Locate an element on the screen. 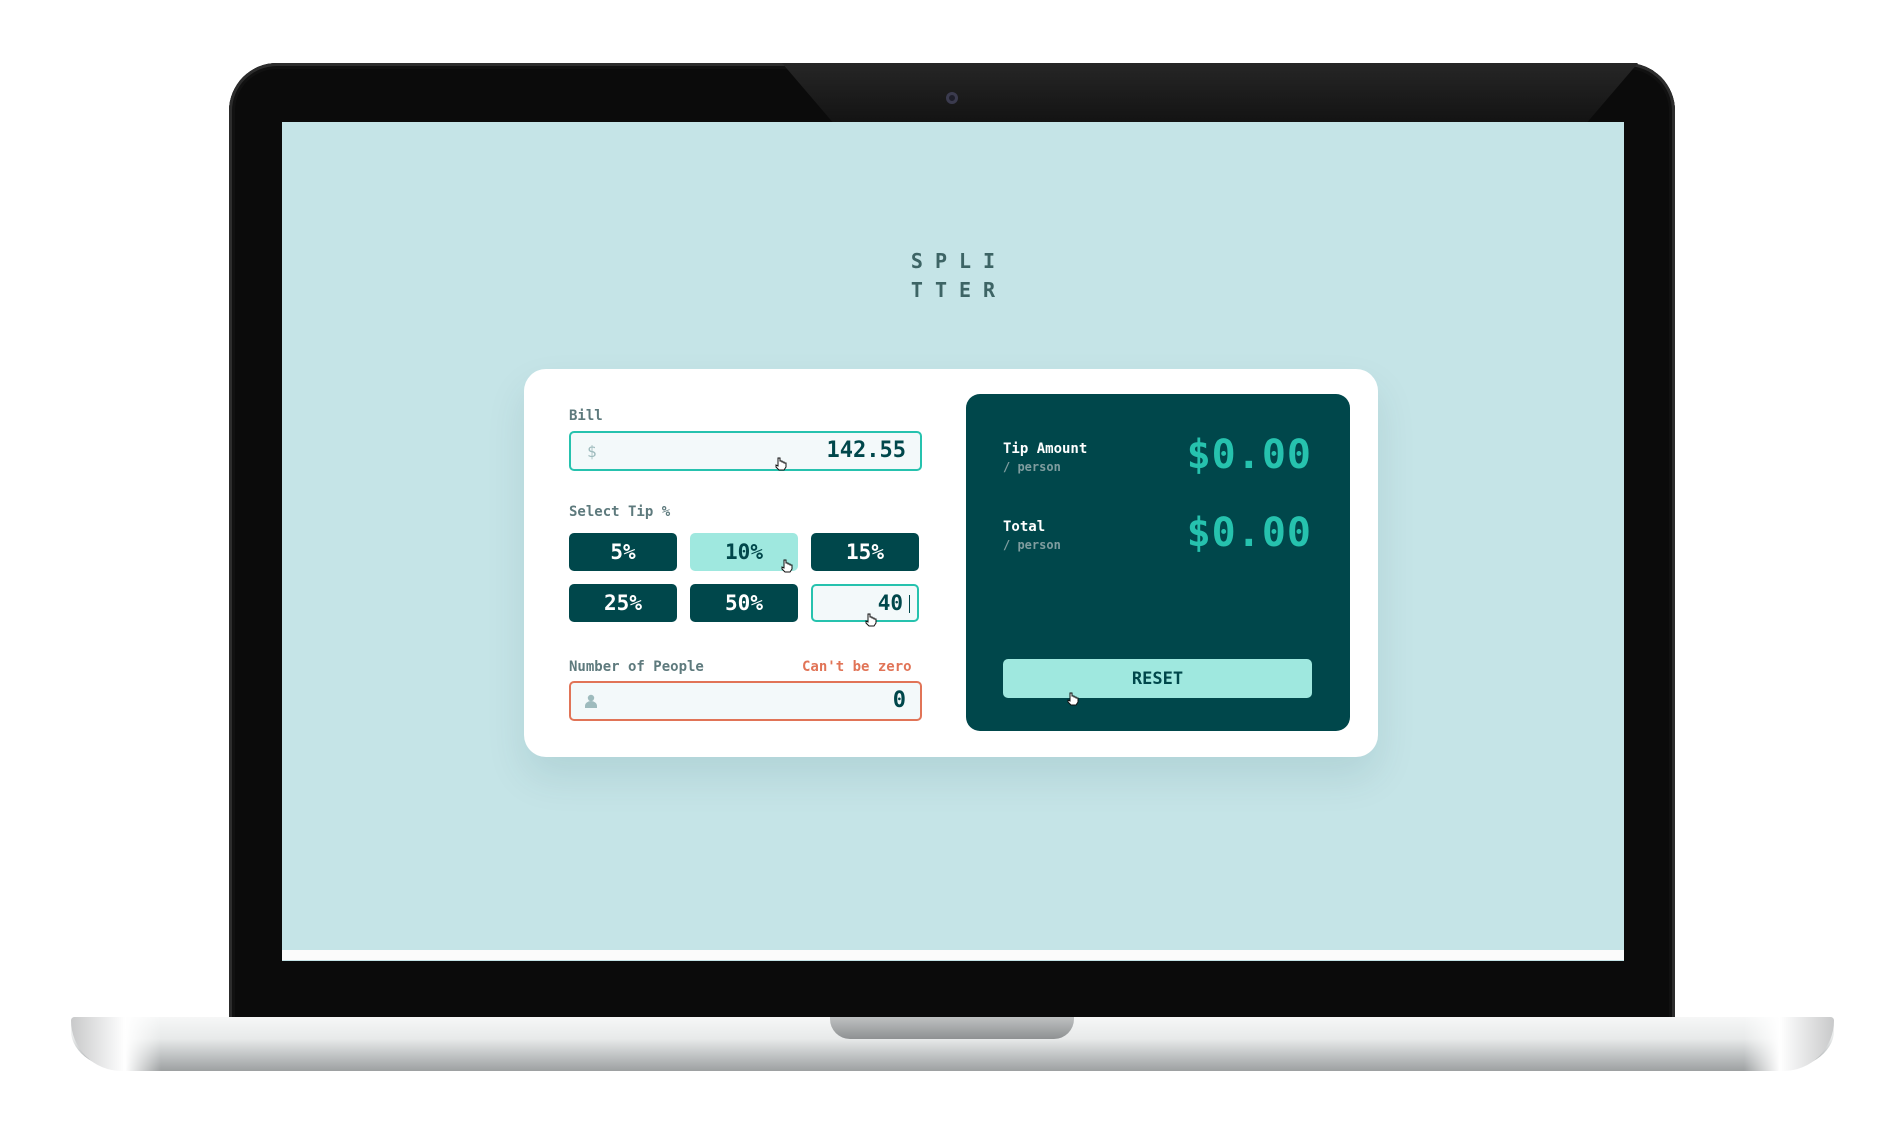 The height and width of the screenshot is (1139, 1895). laptop-camera-notch is located at coordinates (1210, 93).